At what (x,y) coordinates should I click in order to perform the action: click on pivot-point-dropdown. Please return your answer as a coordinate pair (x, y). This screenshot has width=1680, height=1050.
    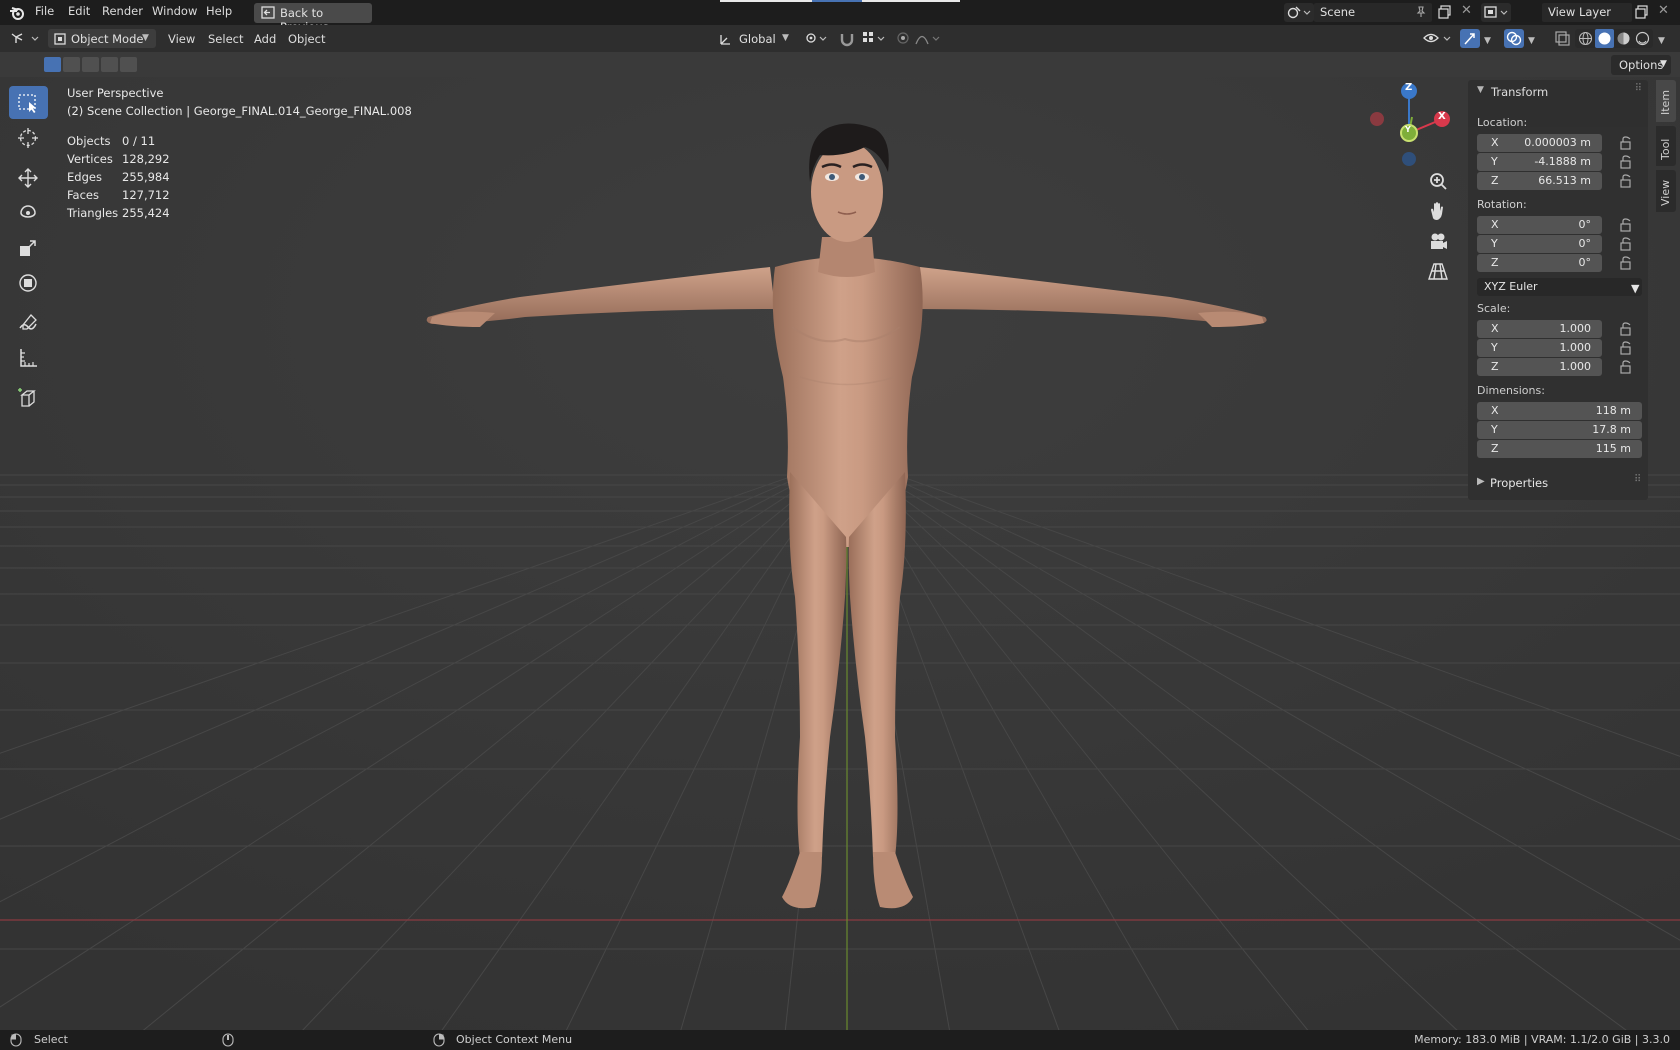
    Looking at the image, I should click on (816, 38).